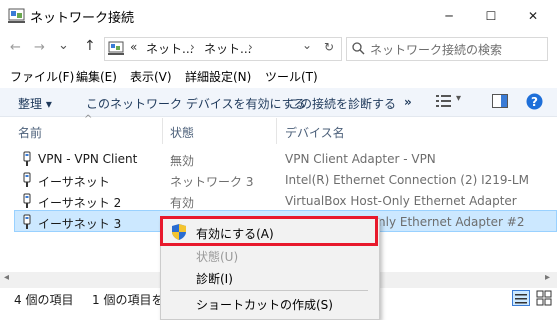  Describe the element at coordinates (182, 203) in the screenshot. I see `row-status: 有効` at that location.